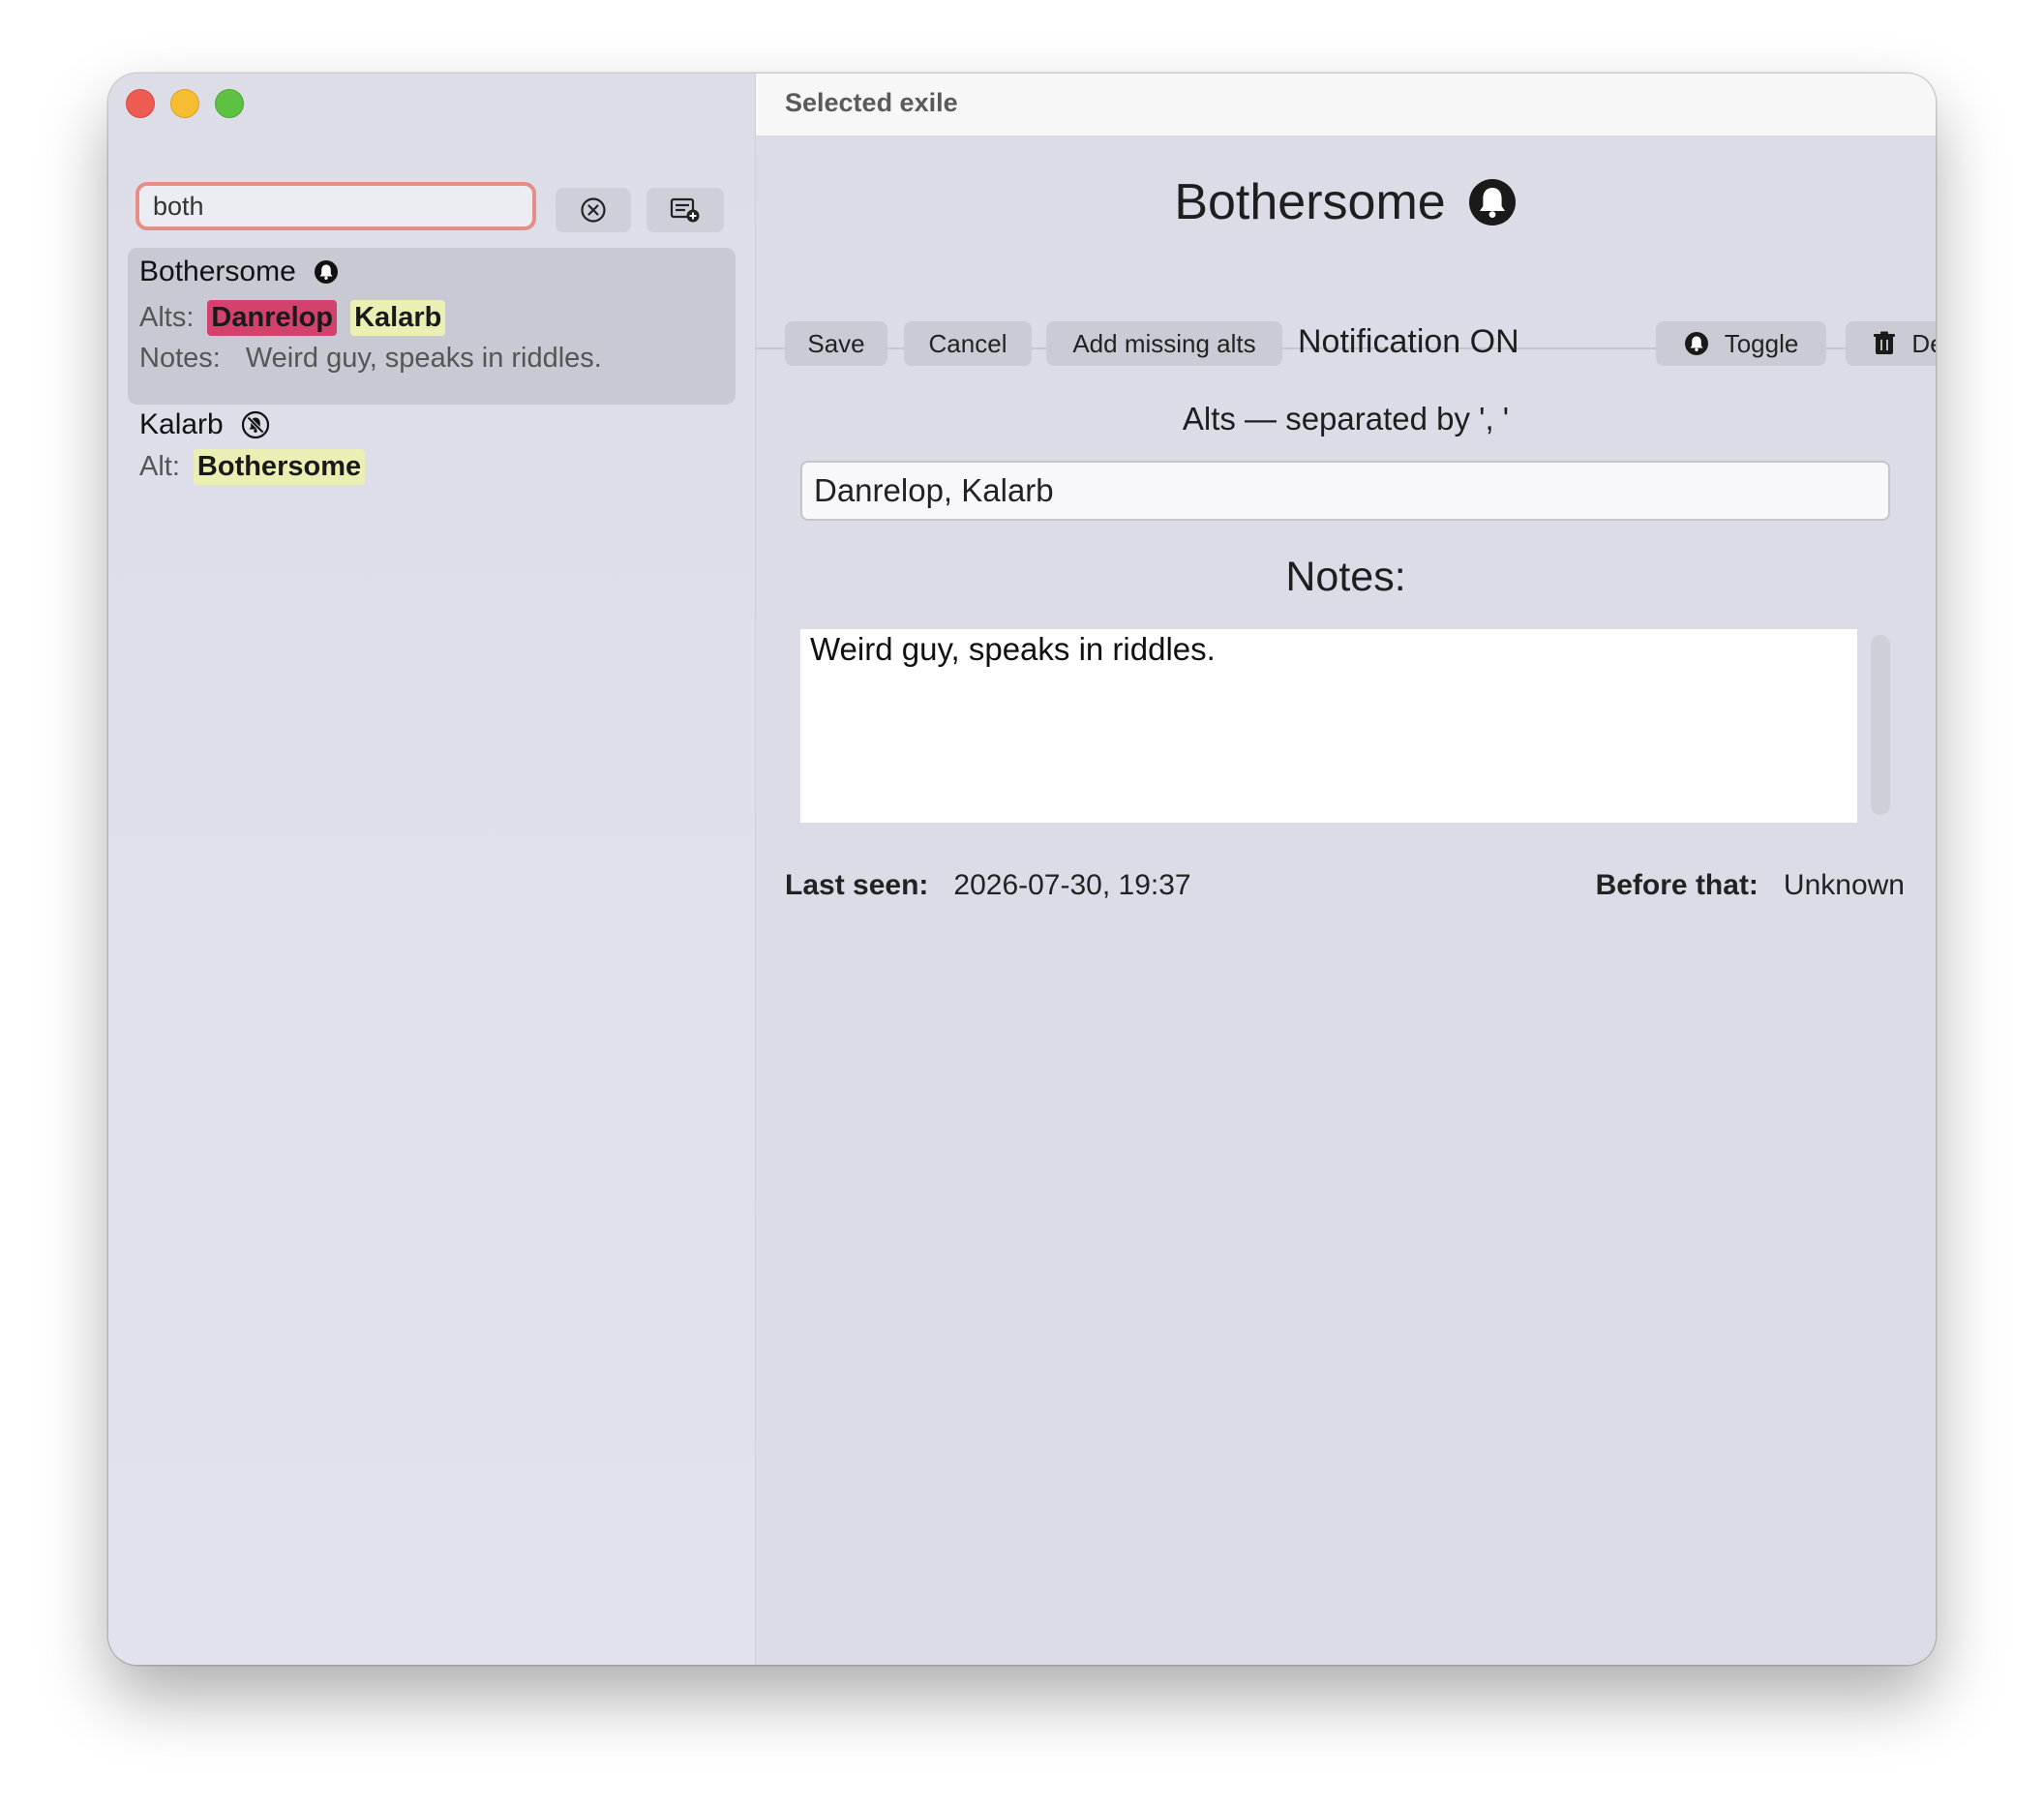 The image size is (2044, 1808). Describe the element at coordinates (1880, 725) in the screenshot. I see `notes-scrollbar` at that location.